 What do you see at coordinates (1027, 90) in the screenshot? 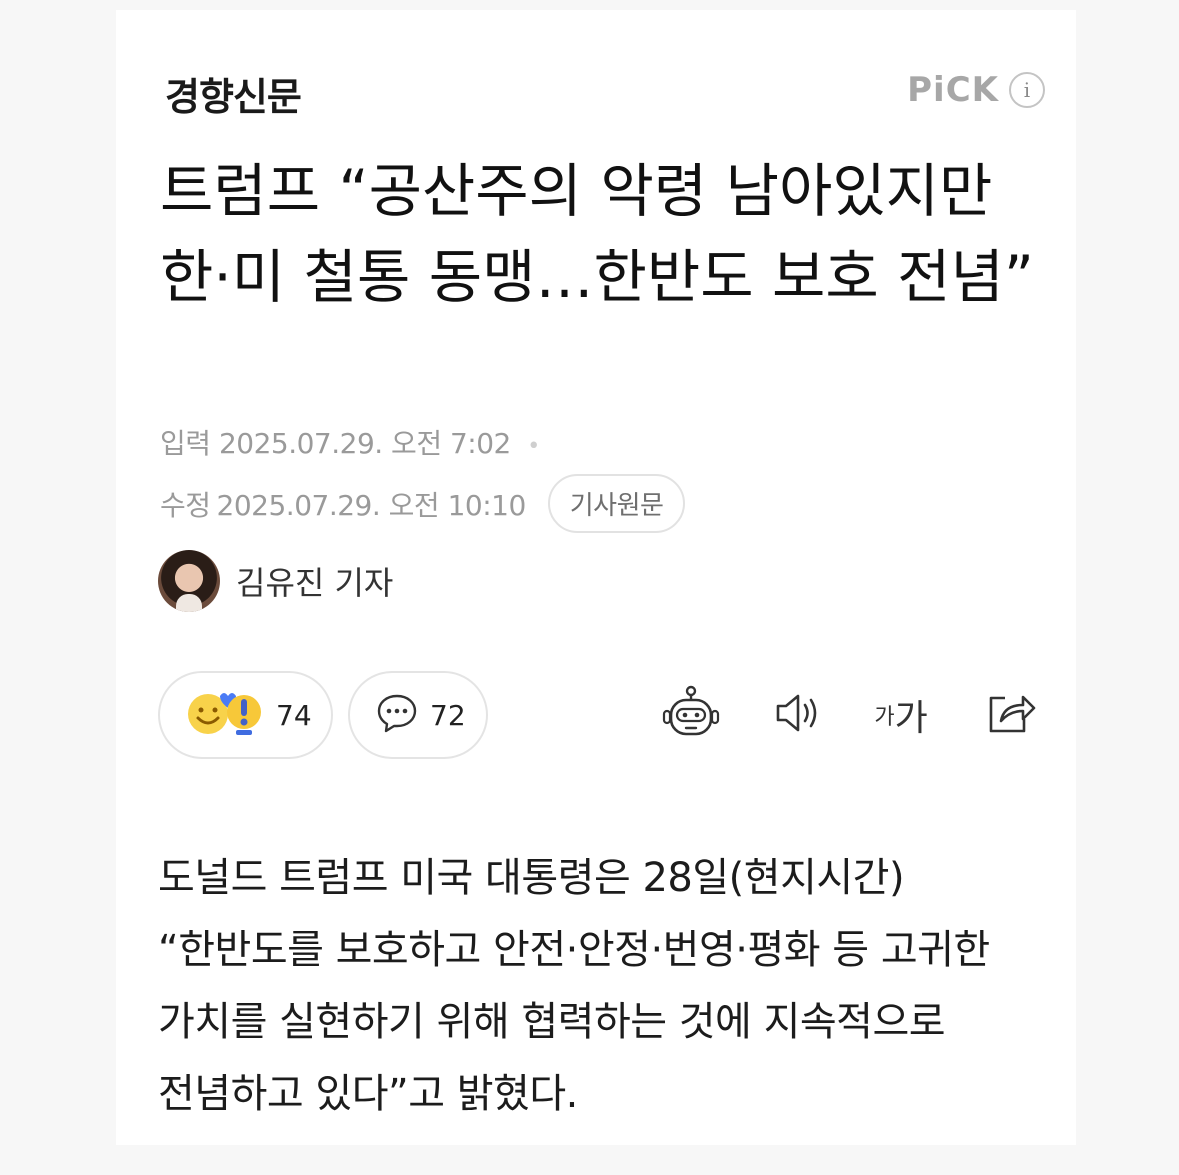
I see `info-icon: i` at bounding box center [1027, 90].